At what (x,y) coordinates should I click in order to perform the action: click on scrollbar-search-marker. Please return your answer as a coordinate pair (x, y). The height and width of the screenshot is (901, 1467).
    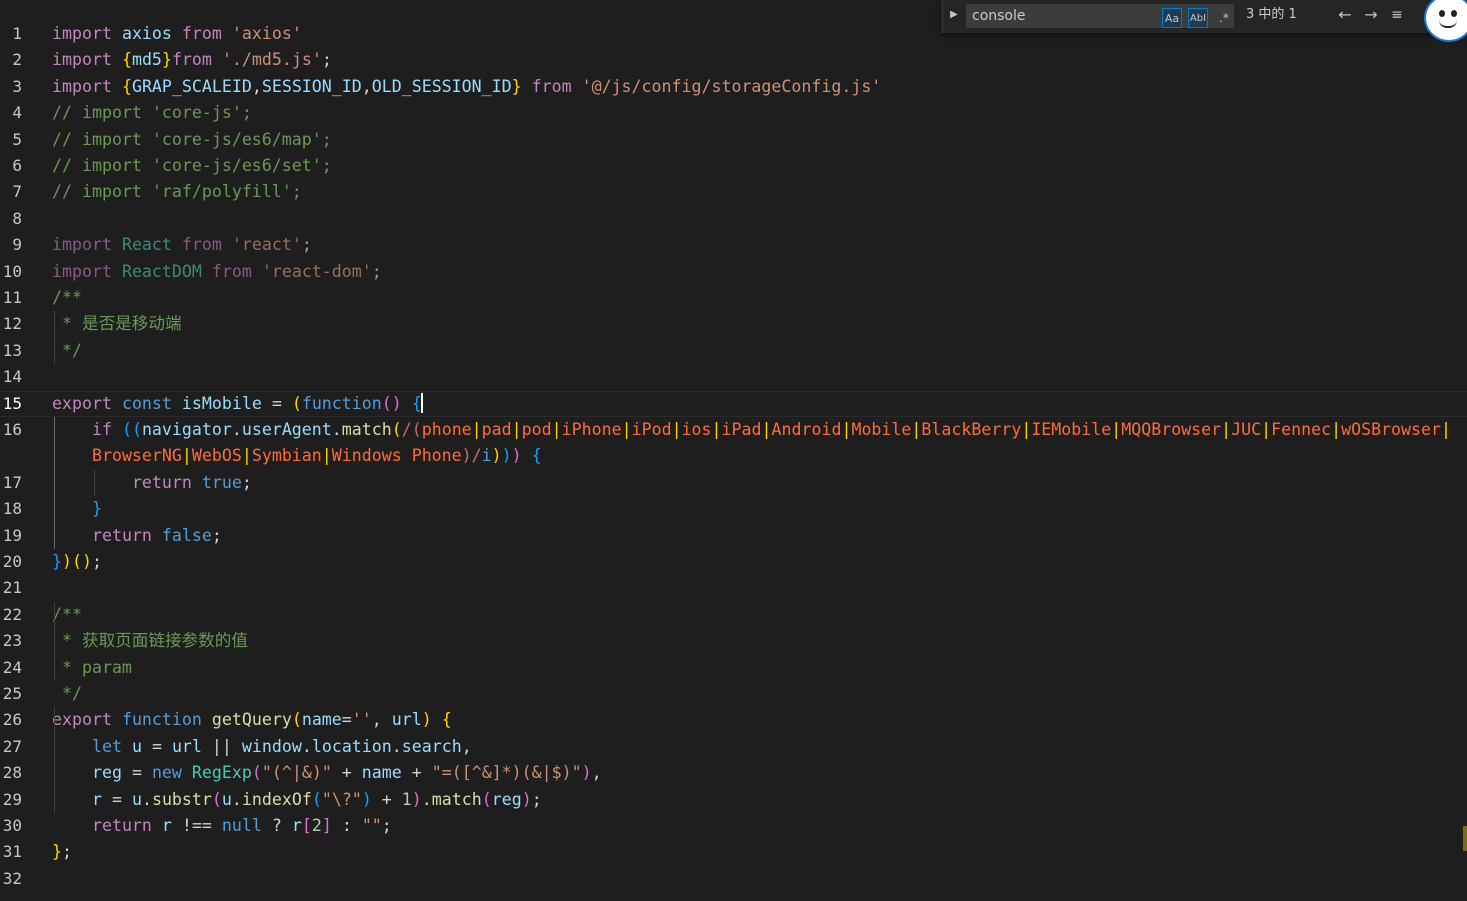
    Looking at the image, I should click on (1465, 838).